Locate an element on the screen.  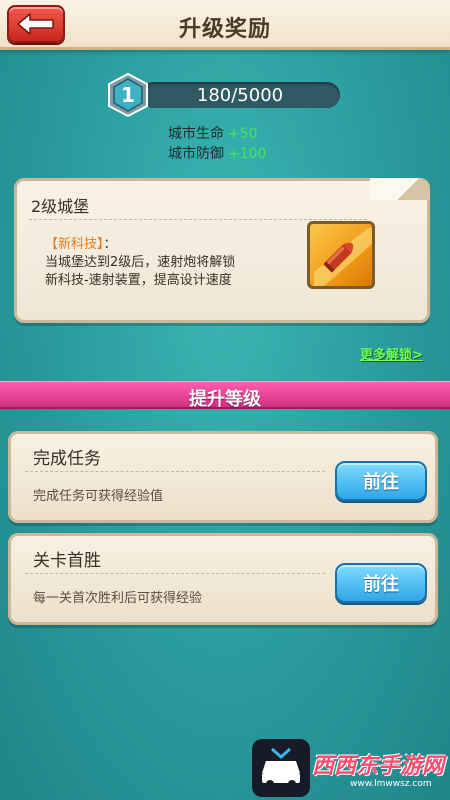
tech-tag-line: 【新科技】： is located at coordinates (81, 242).